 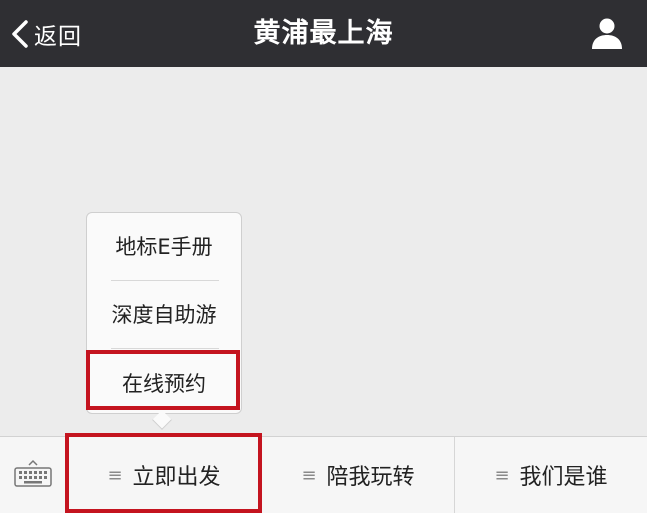 I want to click on top-navbar: 返回 黄浦最上海, so click(x=323, y=33).